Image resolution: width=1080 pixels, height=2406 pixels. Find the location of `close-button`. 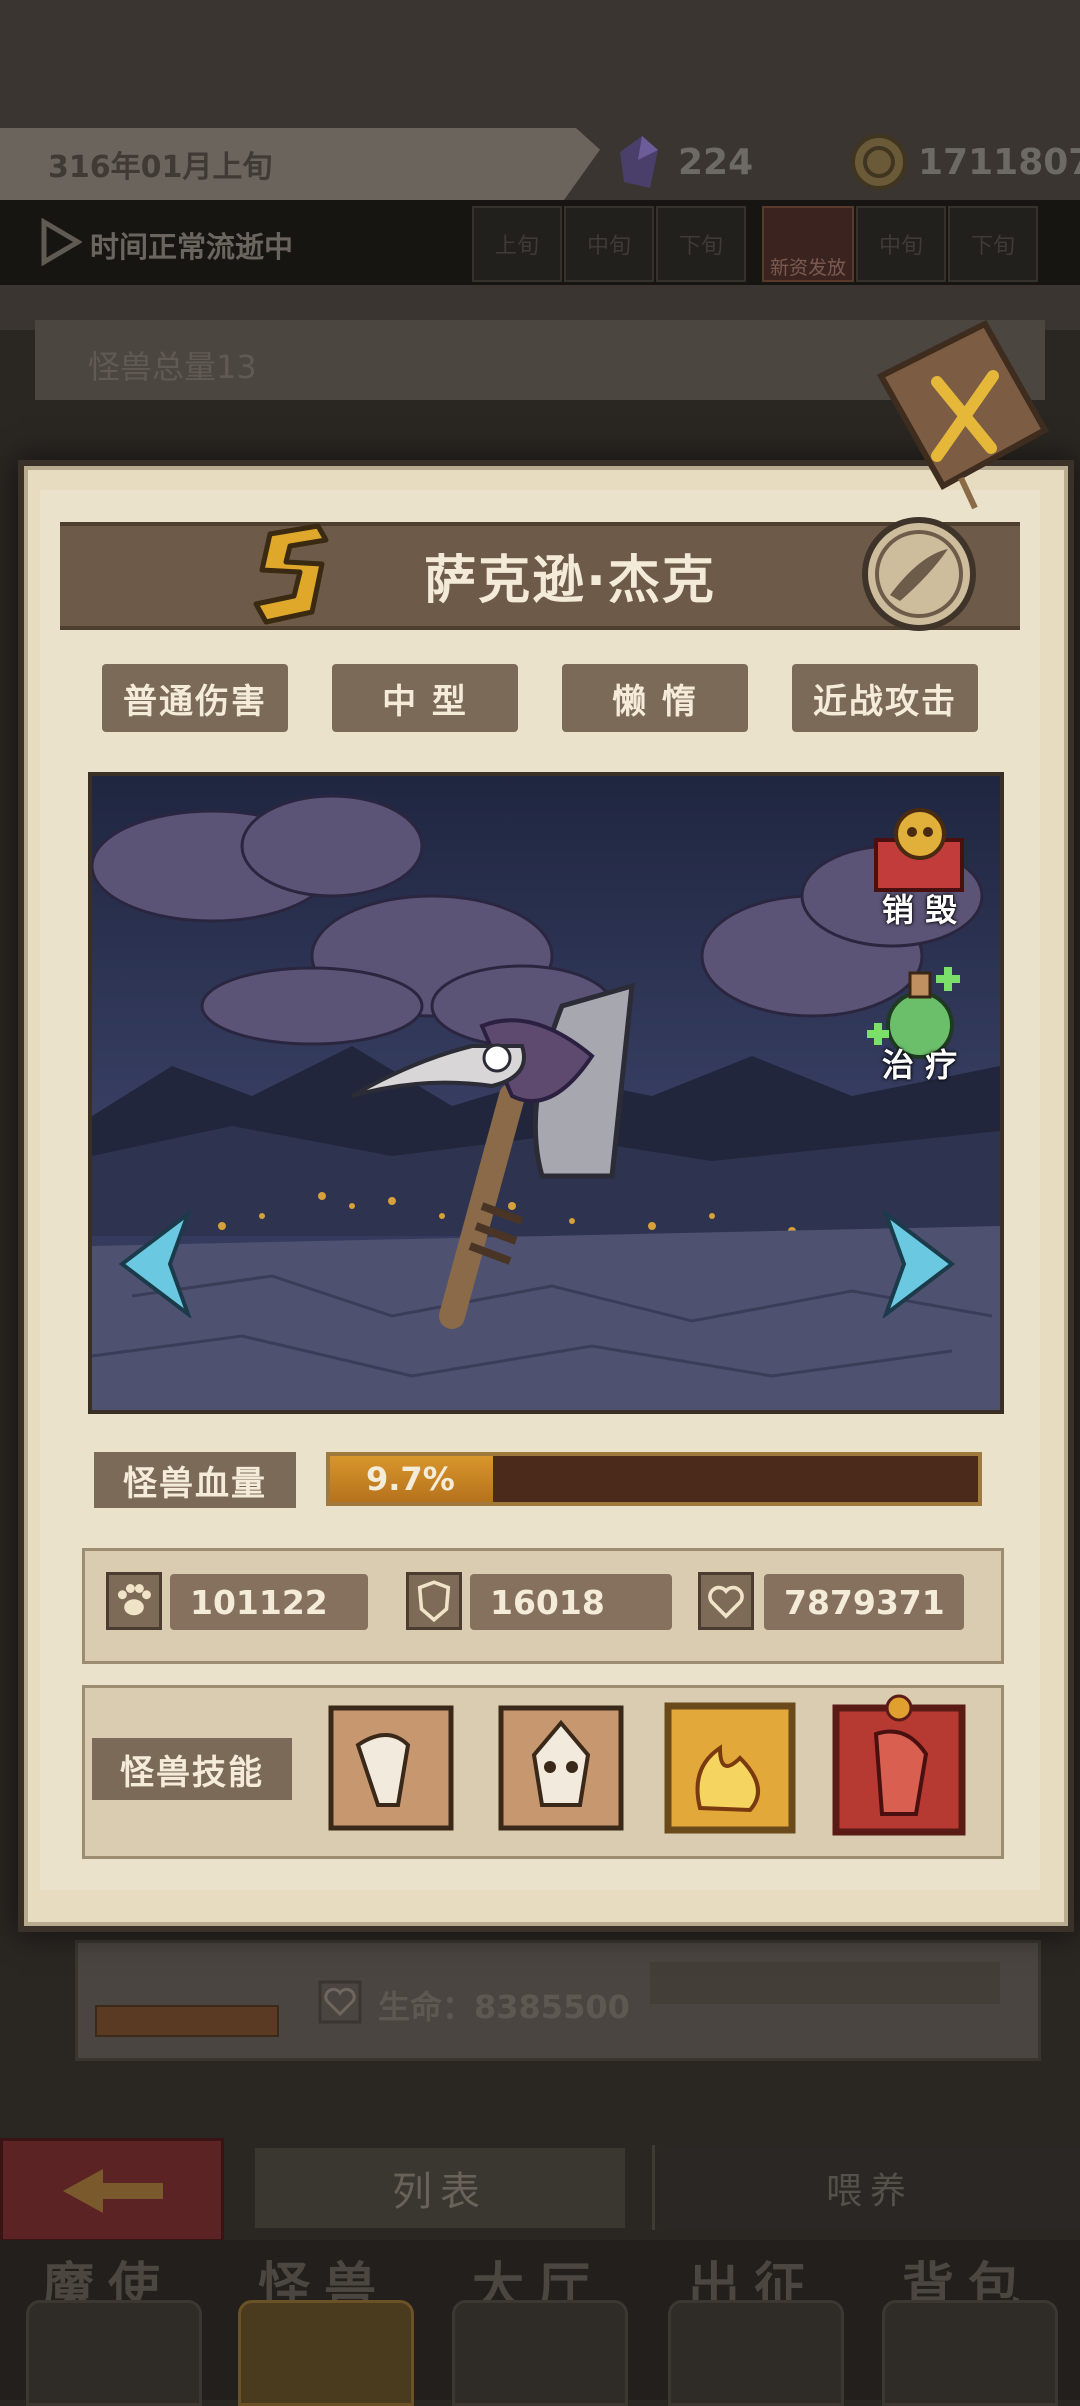

close-button is located at coordinates (962, 415).